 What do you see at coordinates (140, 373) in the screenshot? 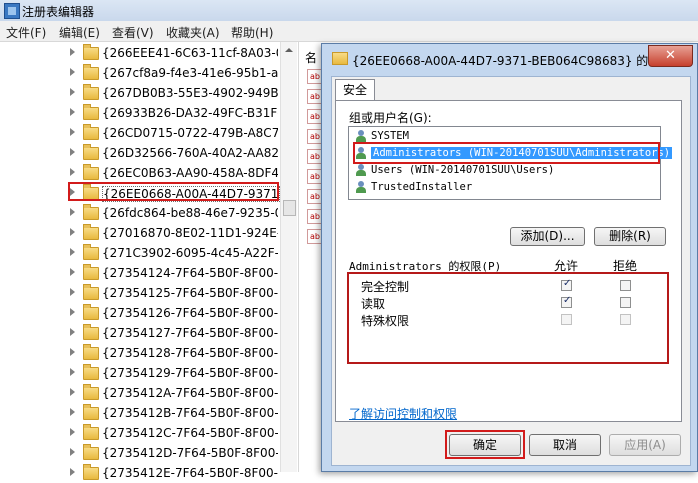
I see `tree-item: {27354129-7F64-5B0F-8F00-5D` at bounding box center [140, 373].